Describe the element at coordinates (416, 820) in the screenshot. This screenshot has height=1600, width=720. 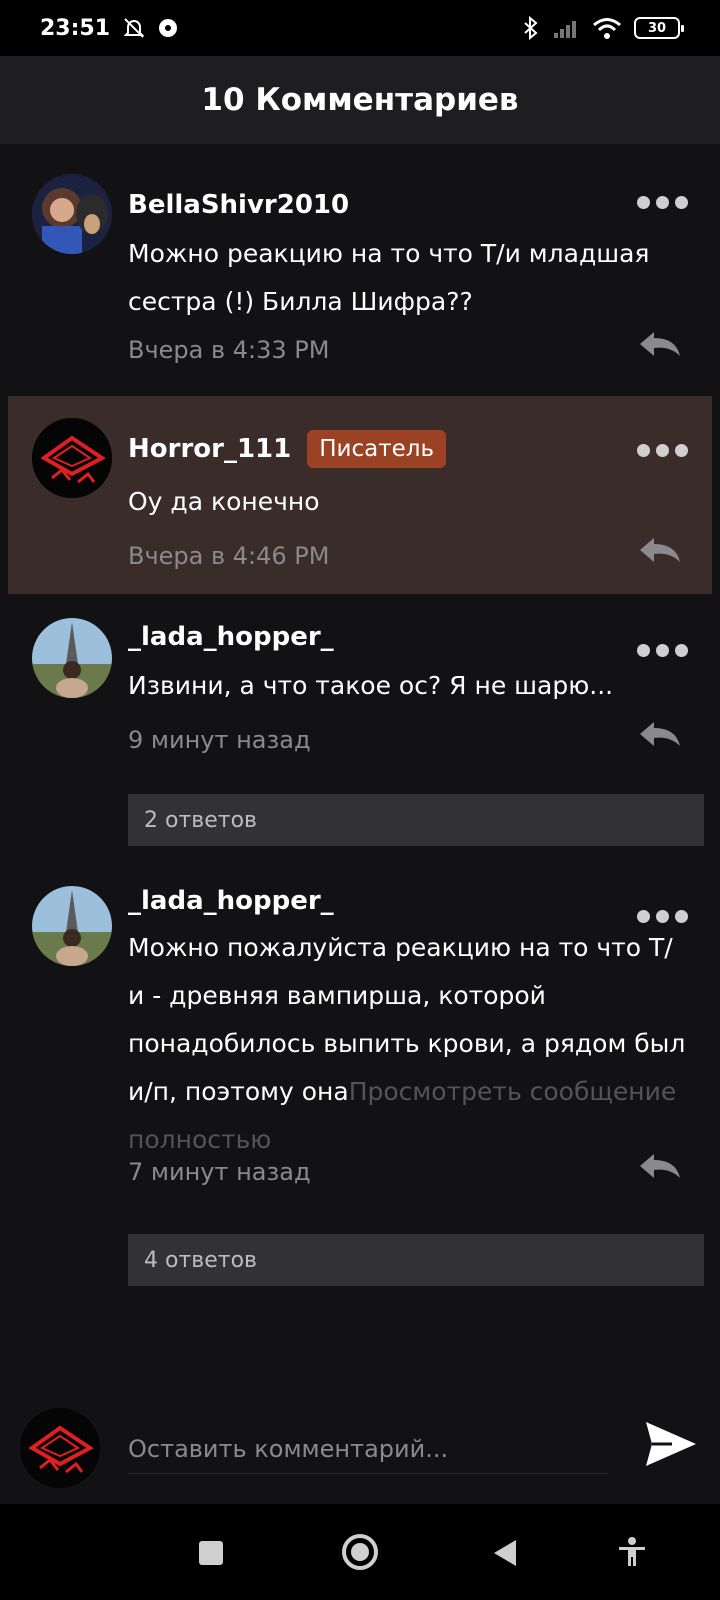
I see `replies-button: 2 ответов` at that location.